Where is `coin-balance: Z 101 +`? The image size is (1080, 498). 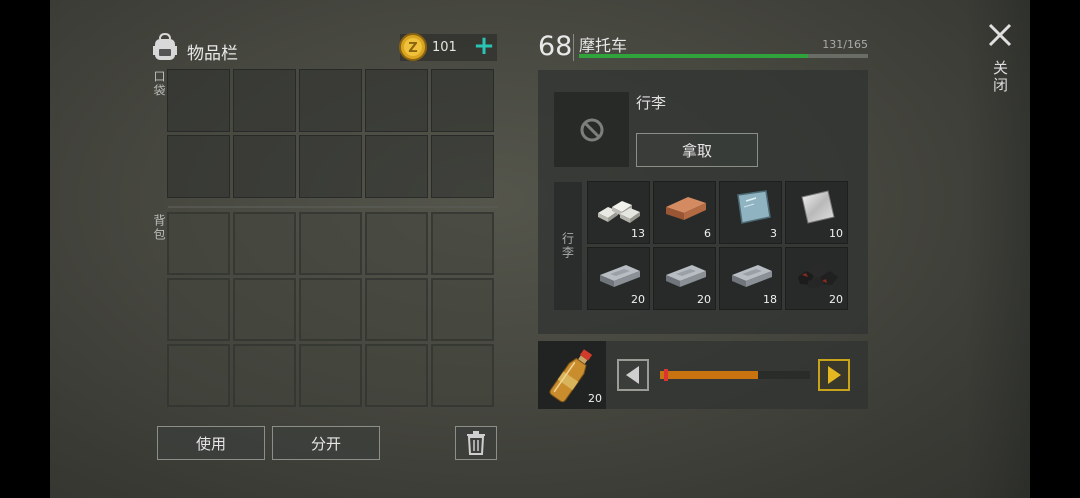
coin-balance: Z 101 + is located at coordinates (448, 47).